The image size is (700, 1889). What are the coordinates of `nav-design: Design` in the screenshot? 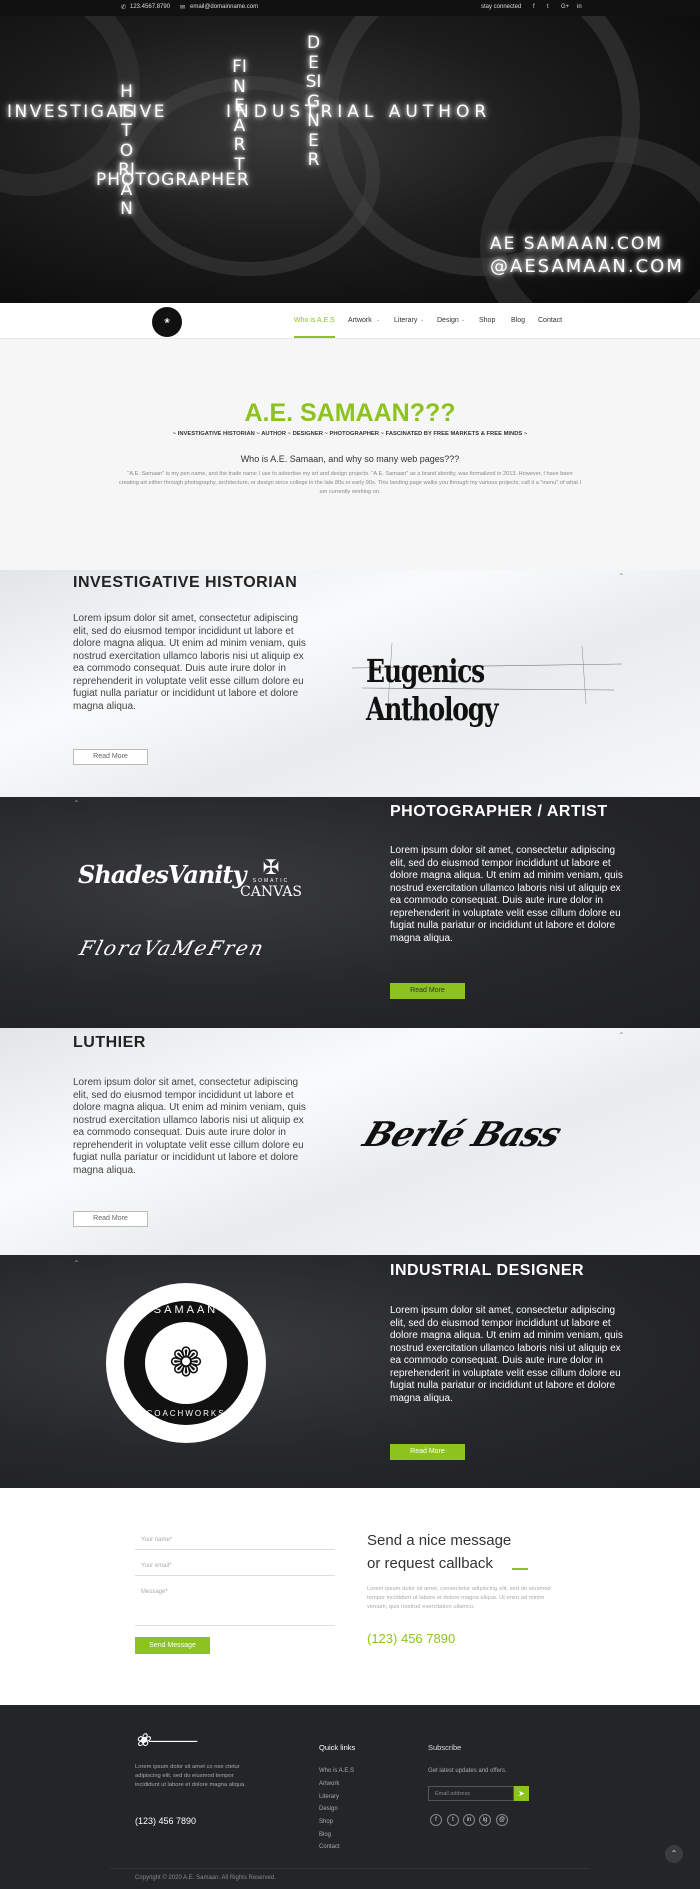 It's located at (448, 320).